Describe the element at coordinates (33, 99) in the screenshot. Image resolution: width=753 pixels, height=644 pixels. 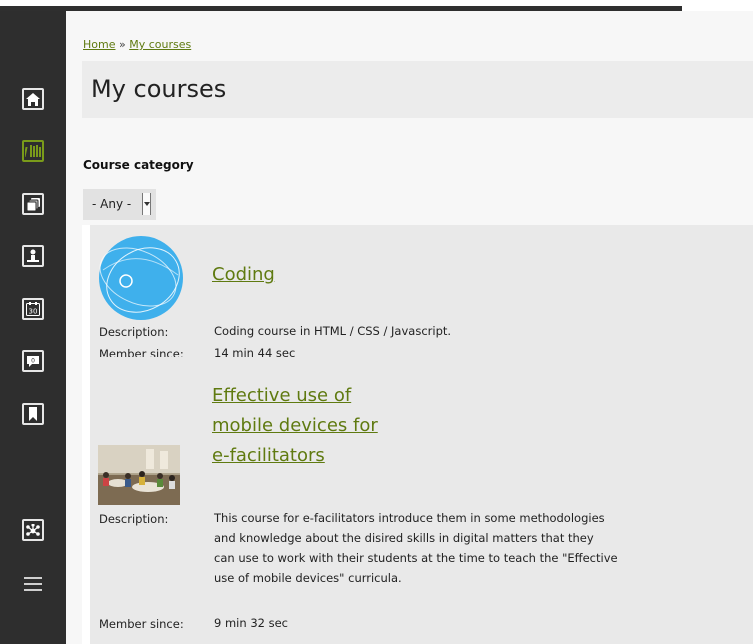
I see `home-icon` at that location.